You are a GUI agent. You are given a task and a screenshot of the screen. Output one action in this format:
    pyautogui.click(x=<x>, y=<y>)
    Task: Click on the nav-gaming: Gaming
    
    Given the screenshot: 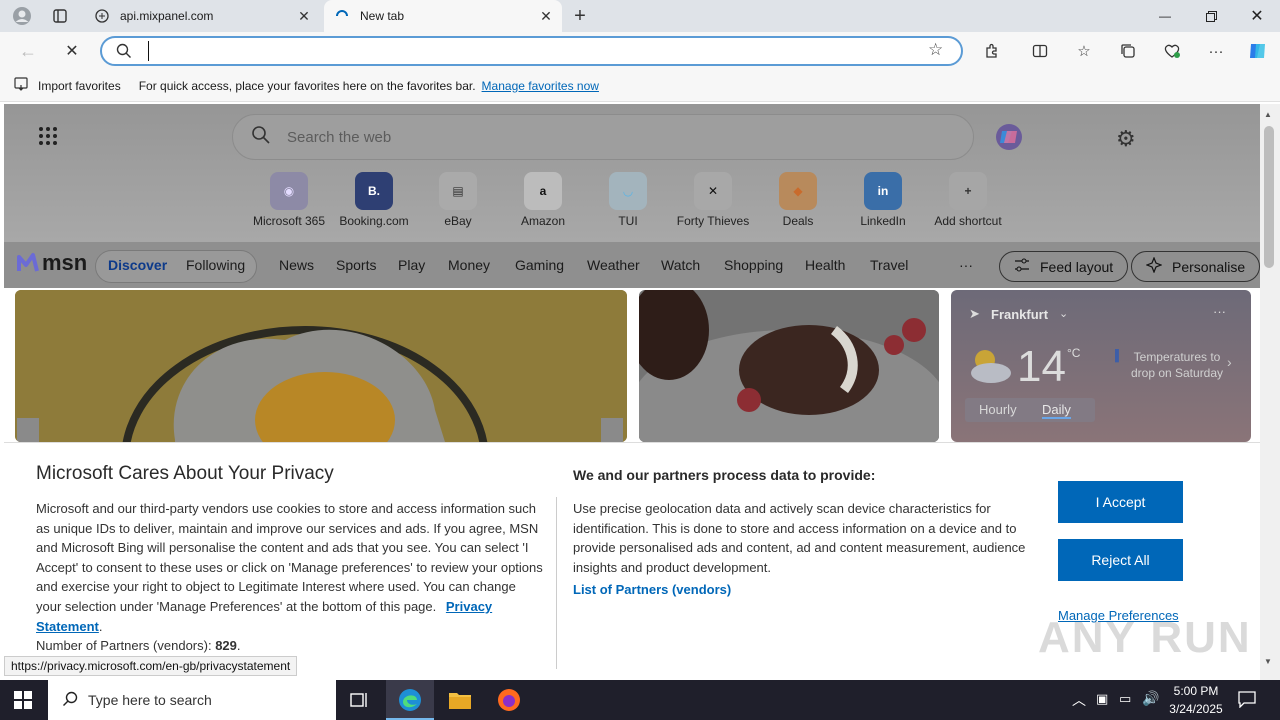 What is the action you would take?
    pyautogui.click(x=539, y=265)
    